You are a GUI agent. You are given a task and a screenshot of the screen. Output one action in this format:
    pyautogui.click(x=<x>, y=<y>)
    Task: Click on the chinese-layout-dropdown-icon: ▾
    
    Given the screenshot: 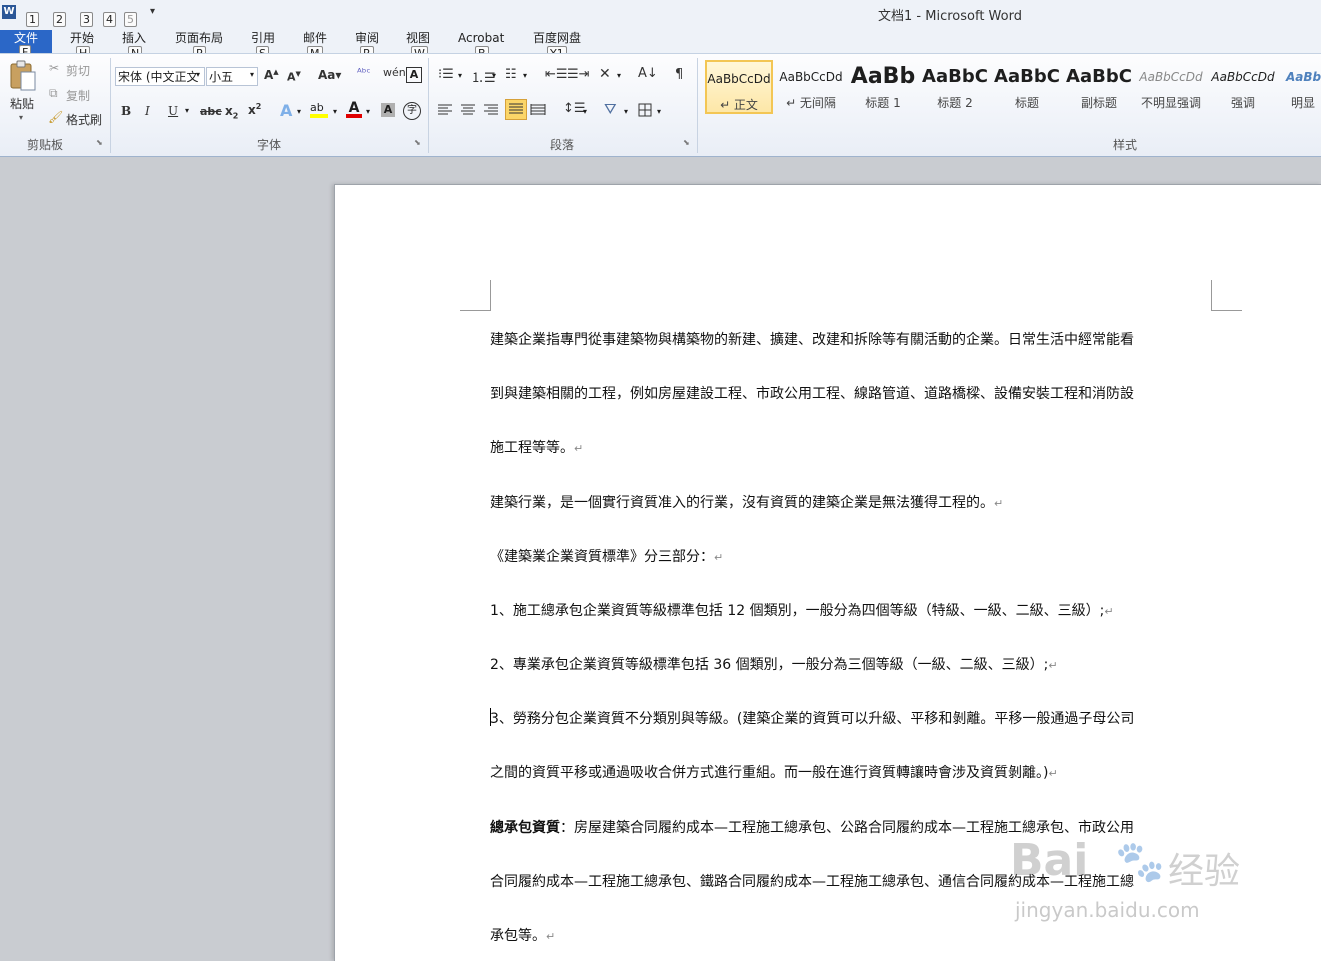 What is the action you would take?
    pyautogui.click(x=619, y=75)
    